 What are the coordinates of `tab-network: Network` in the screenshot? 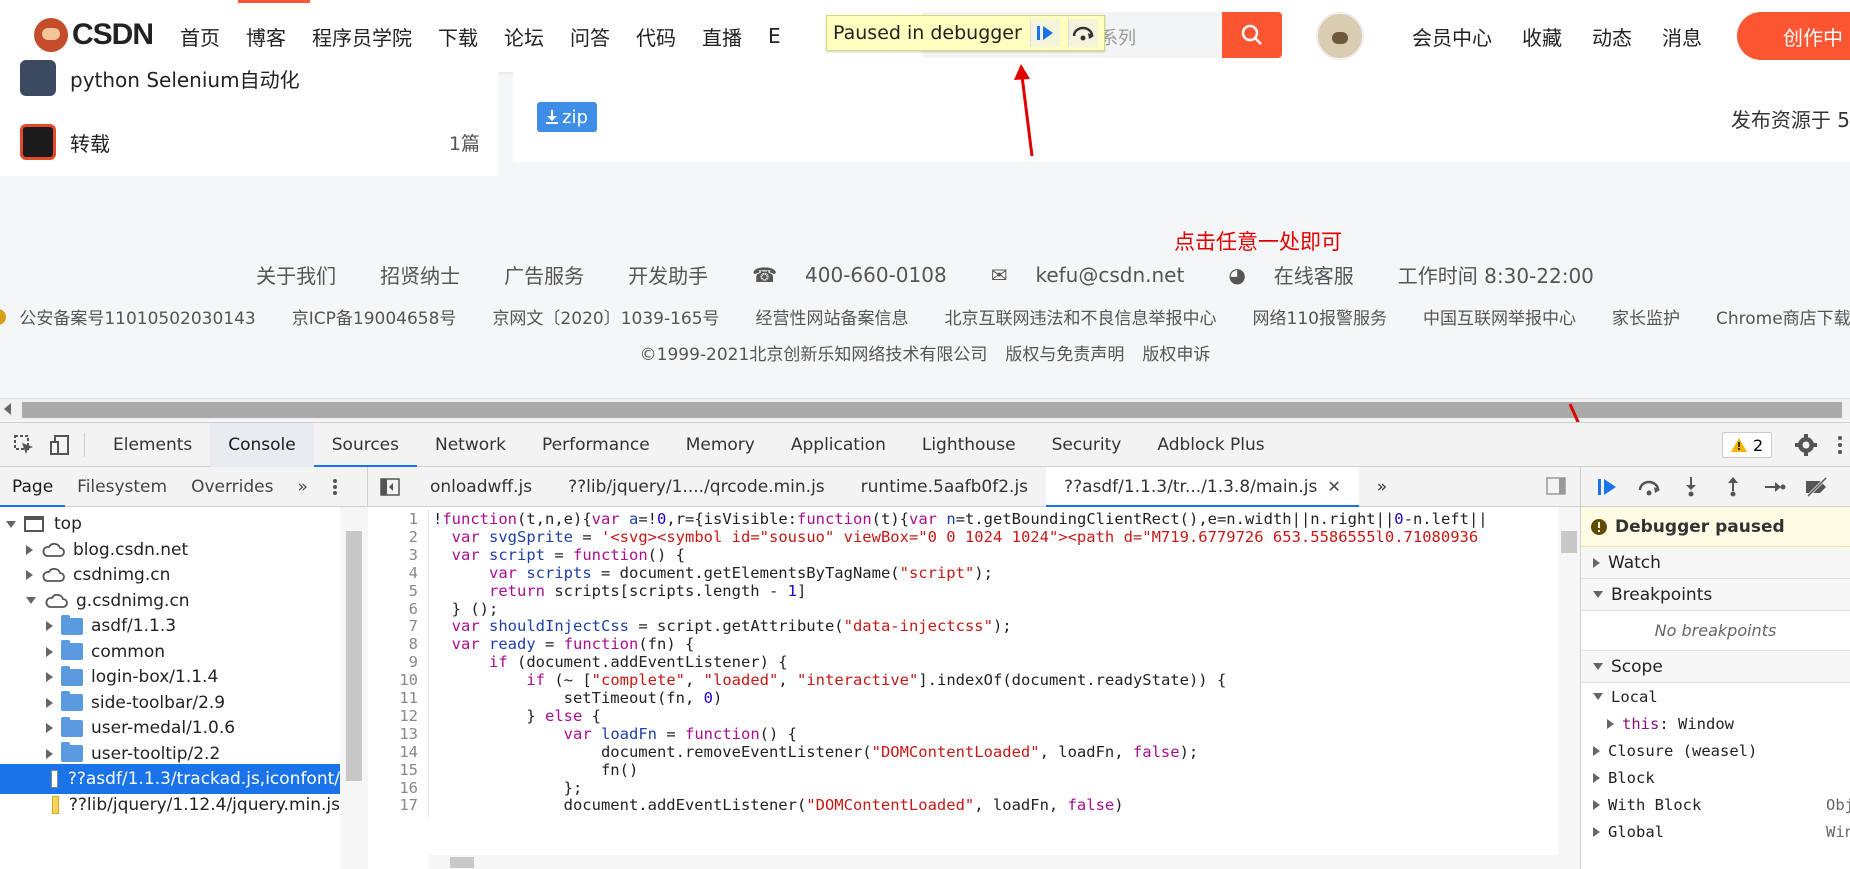 It's located at (470, 445).